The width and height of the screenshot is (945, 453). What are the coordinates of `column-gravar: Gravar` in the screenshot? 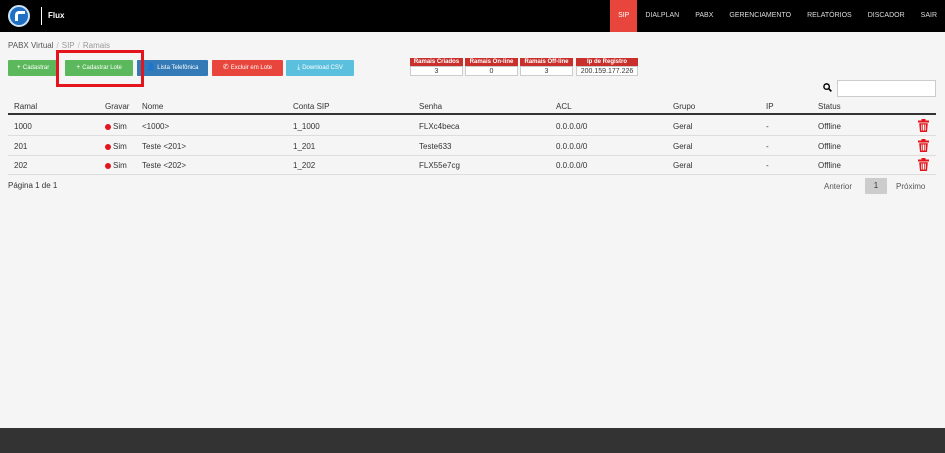 It's located at (117, 106).